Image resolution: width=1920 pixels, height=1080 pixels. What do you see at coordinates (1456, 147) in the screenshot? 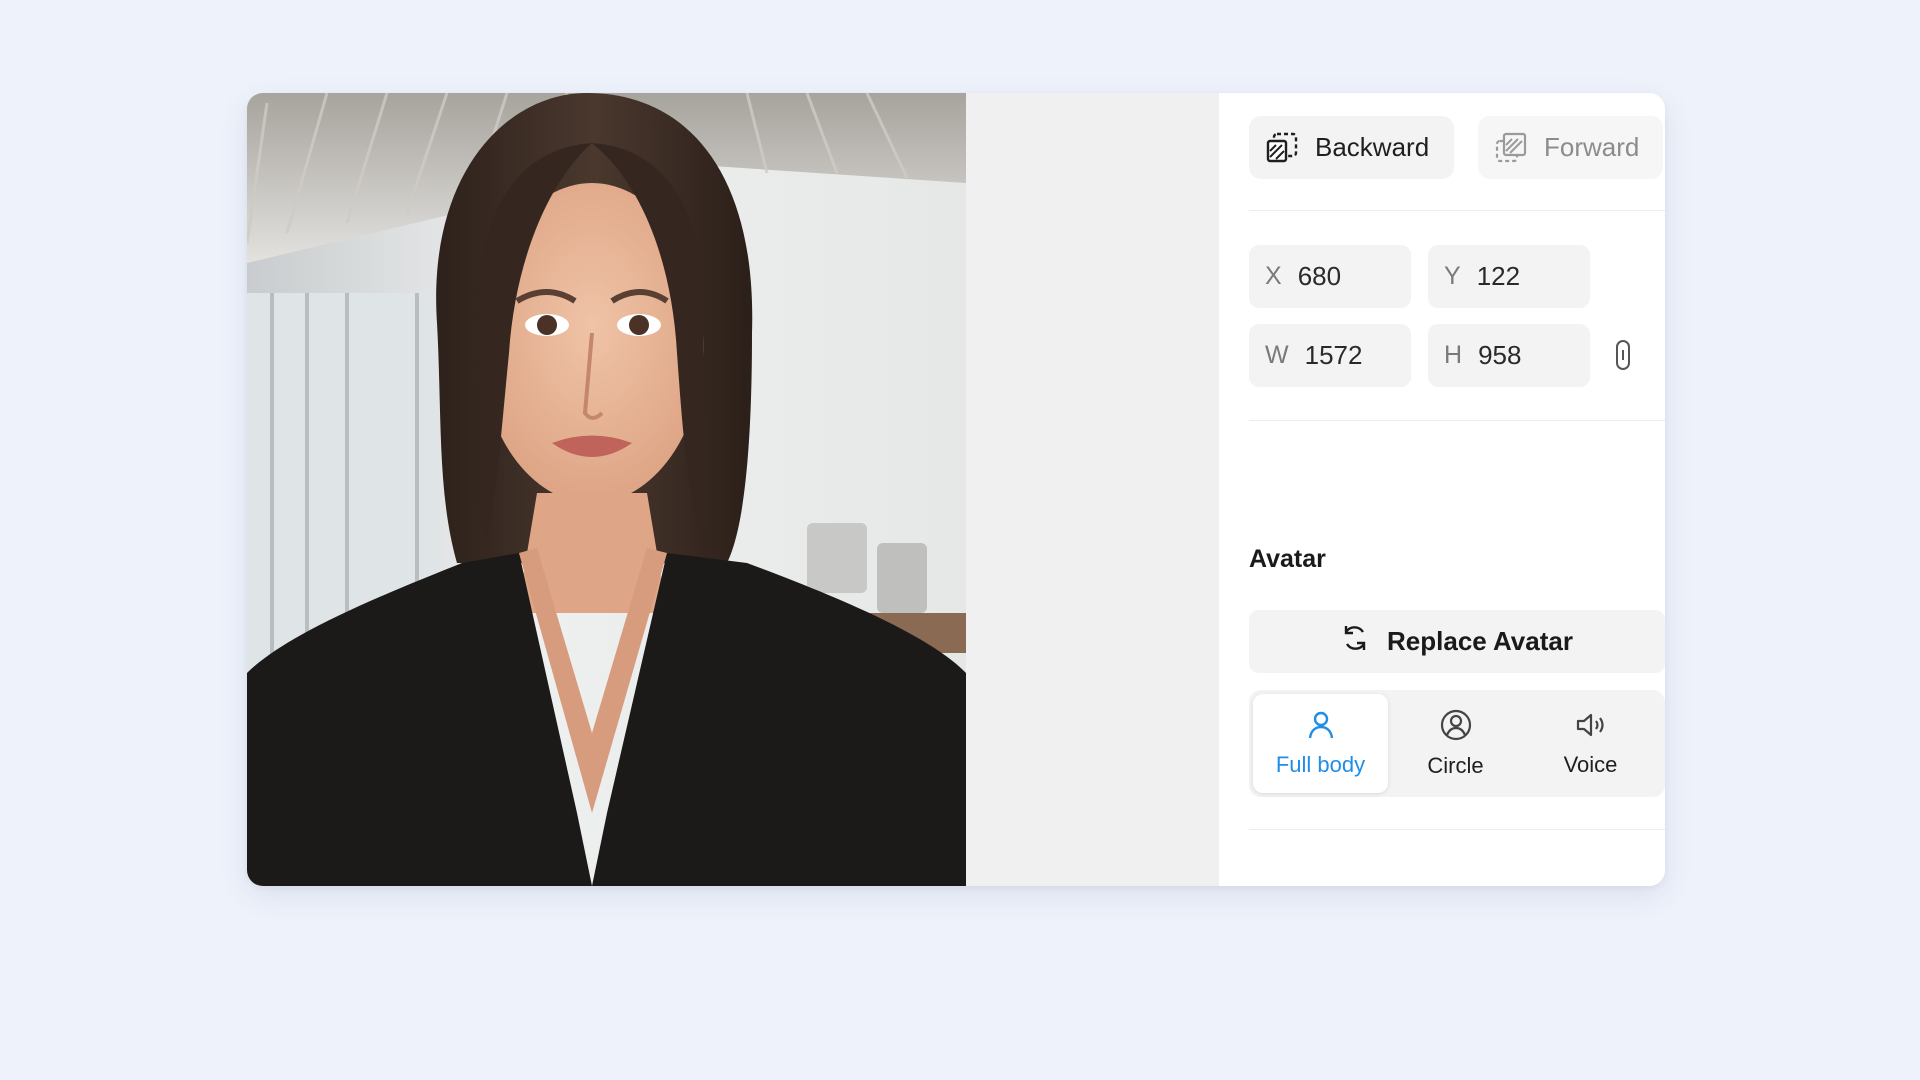
I see `layer-order-row: Backward Forward` at bounding box center [1456, 147].